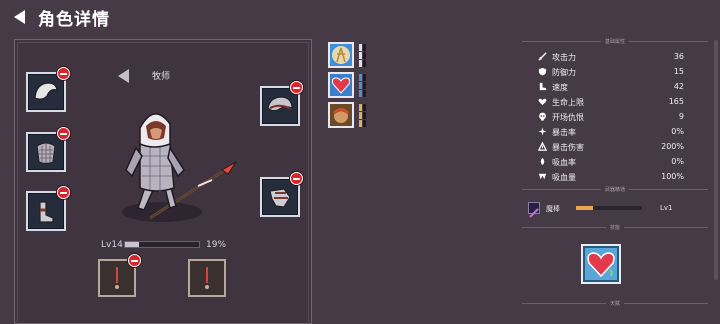 The width and height of the screenshot is (720, 324). I want to click on weapon-section-title: 武器精通, so click(615, 189).